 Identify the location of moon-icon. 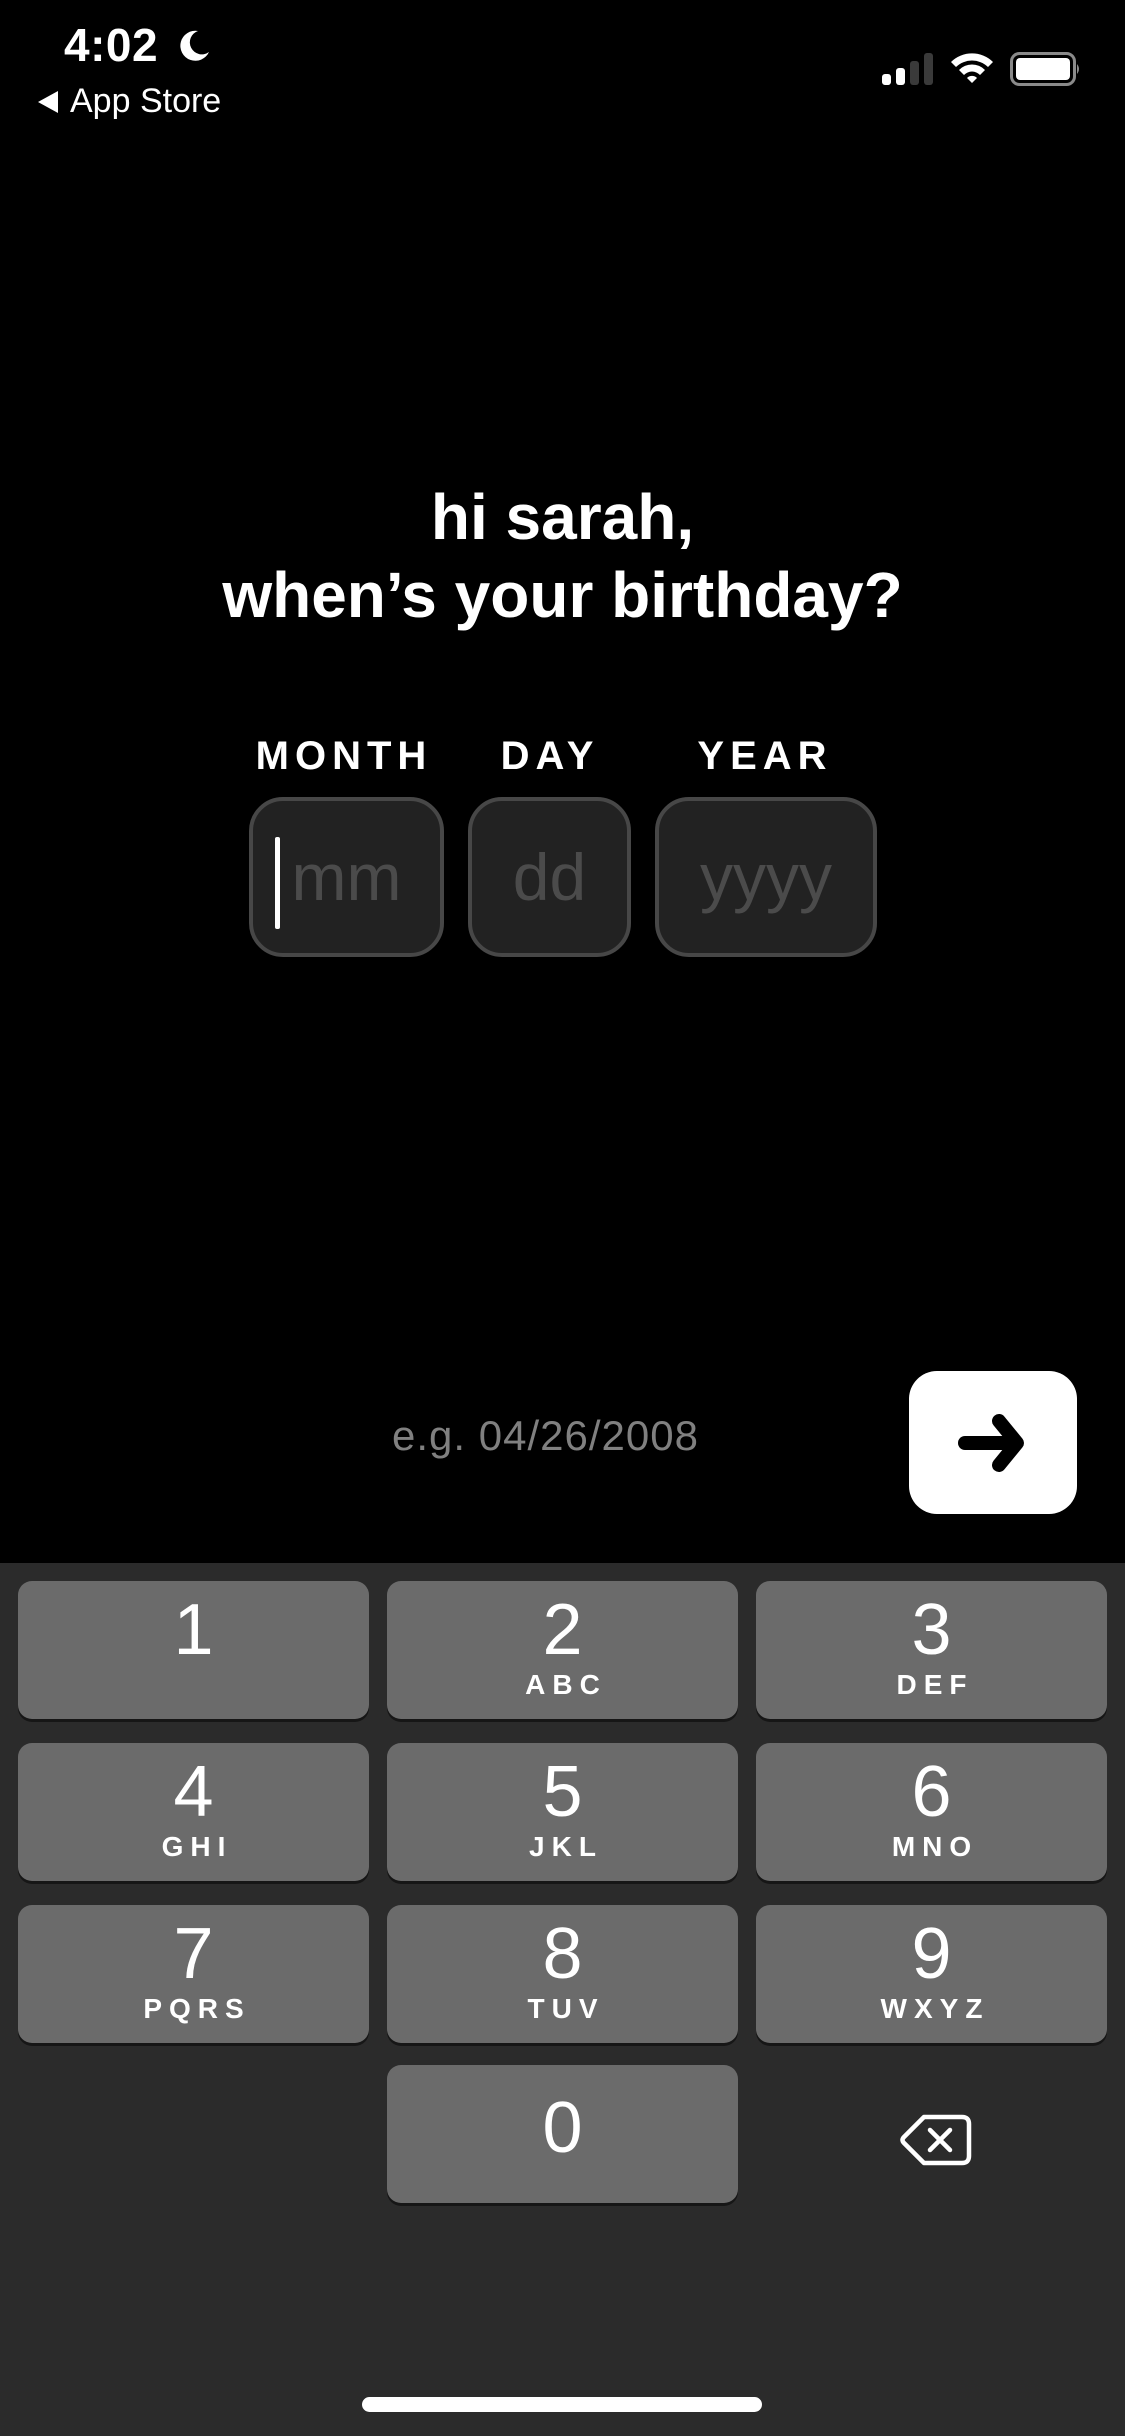
(194, 45).